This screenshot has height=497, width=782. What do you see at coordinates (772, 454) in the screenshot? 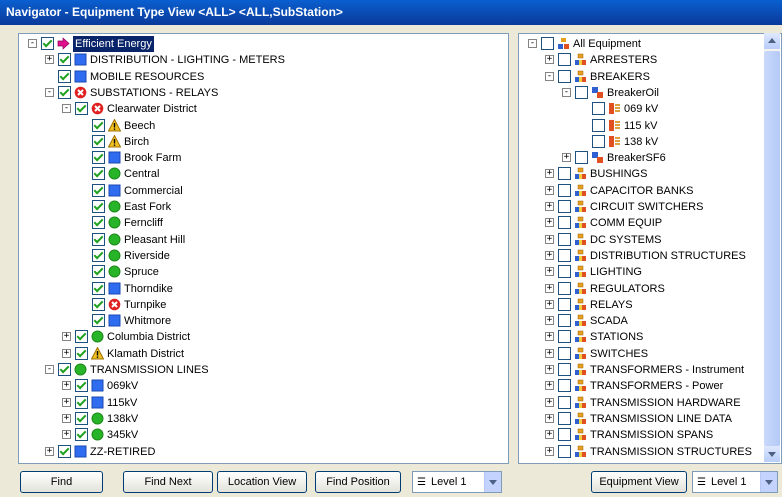
I see `scroll-down-arrow-icon` at bounding box center [772, 454].